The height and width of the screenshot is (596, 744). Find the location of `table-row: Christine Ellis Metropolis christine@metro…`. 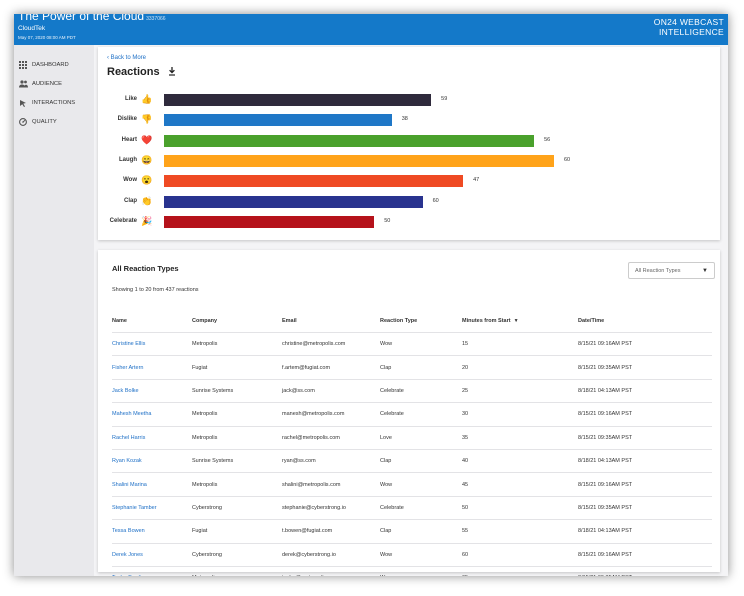

table-row: Christine Ellis Metropolis christine@metro… is located at coordinates (412, 343).